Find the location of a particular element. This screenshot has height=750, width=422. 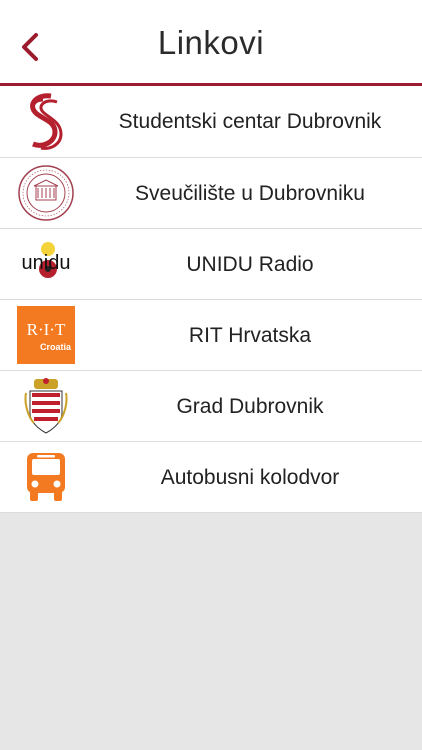

link-label: Grad Dubrovnik is located at coordinates (250, 406).